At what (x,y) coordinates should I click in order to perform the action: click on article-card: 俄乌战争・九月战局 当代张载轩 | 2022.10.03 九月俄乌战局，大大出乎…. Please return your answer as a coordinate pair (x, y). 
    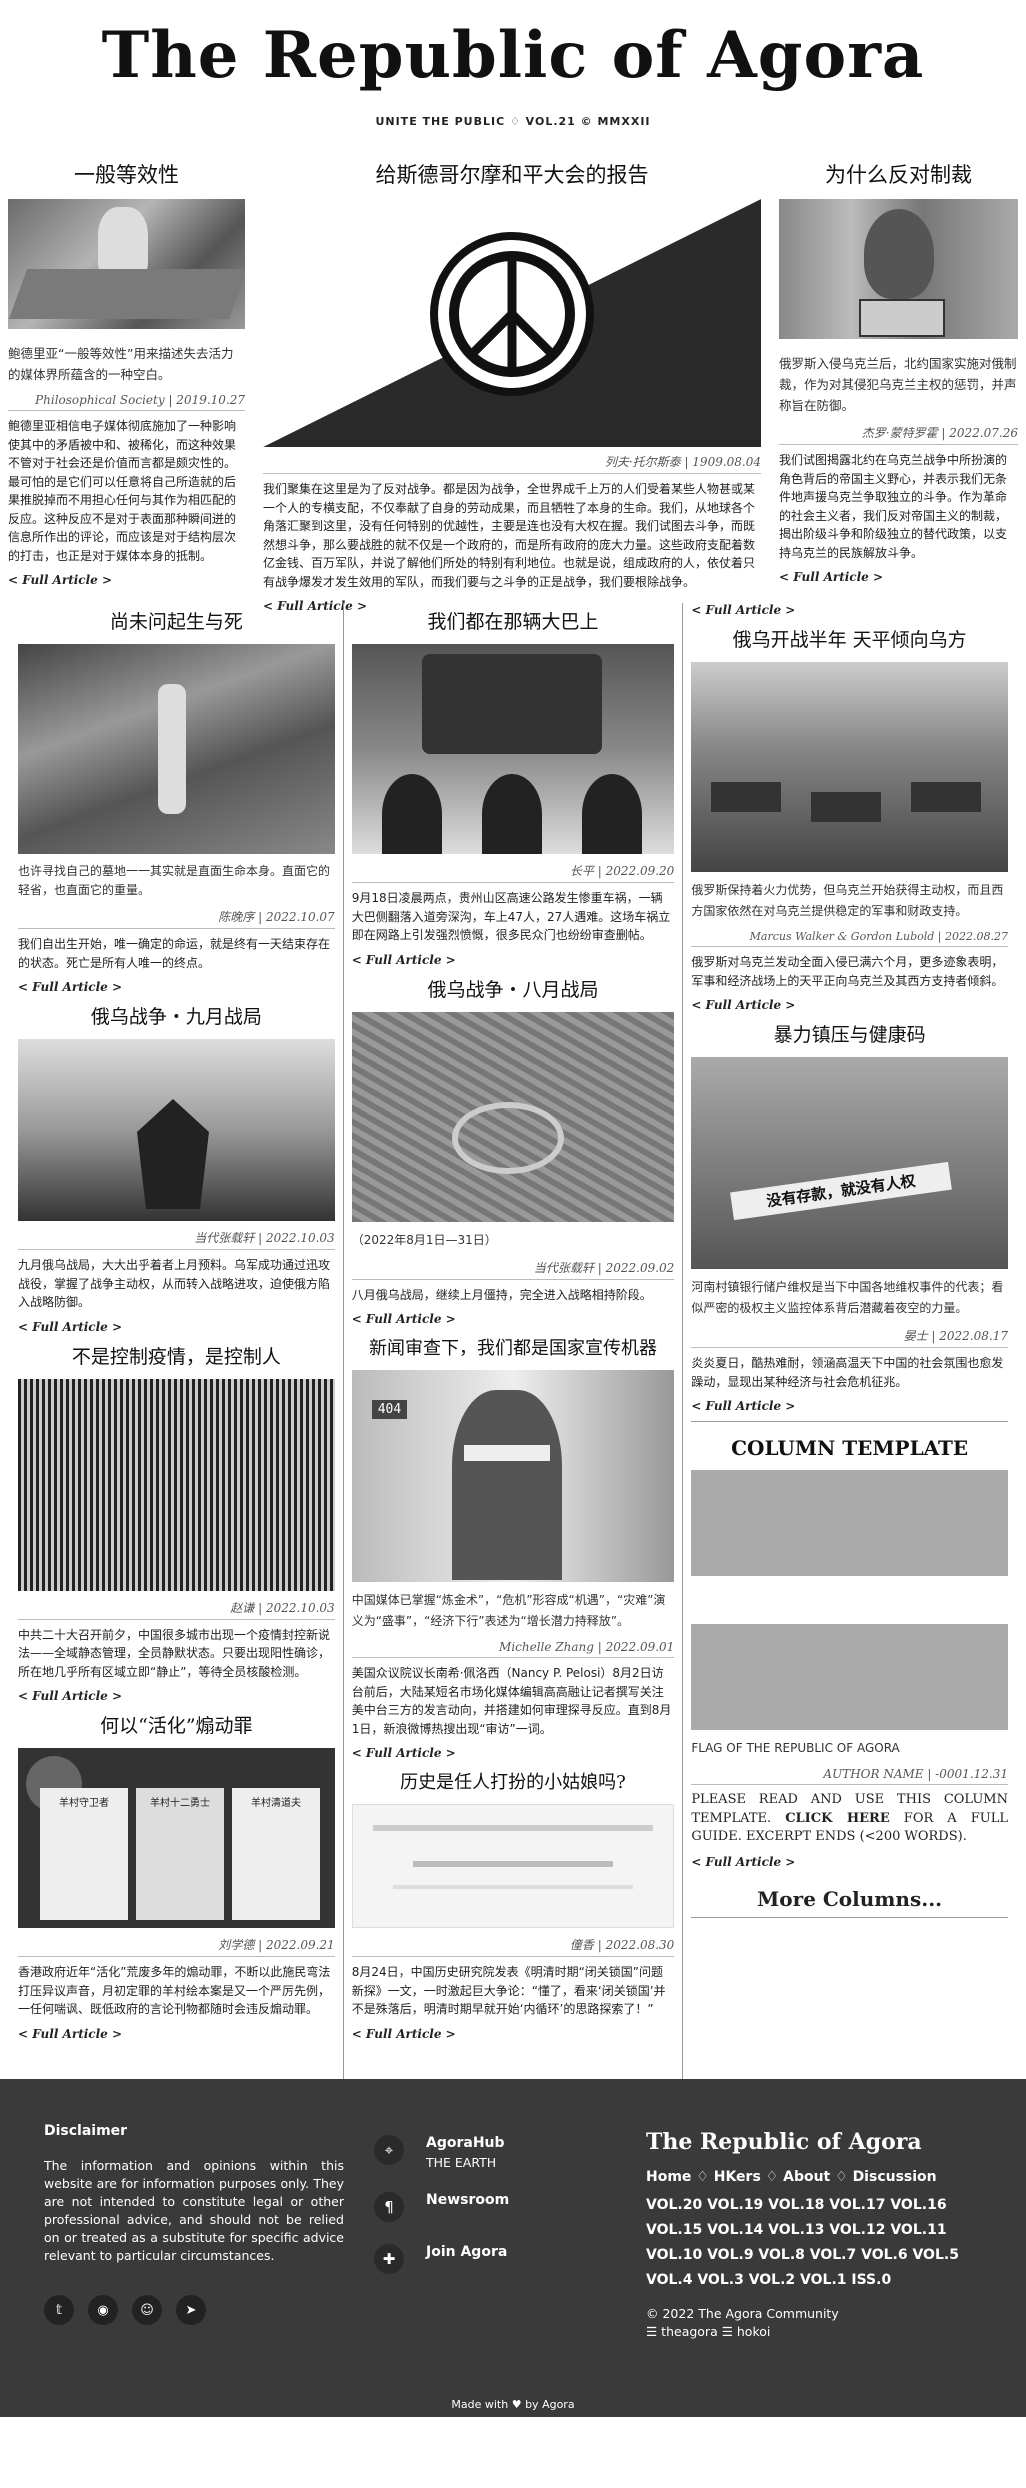
    Looking at the image, I should click on (176, 1168).